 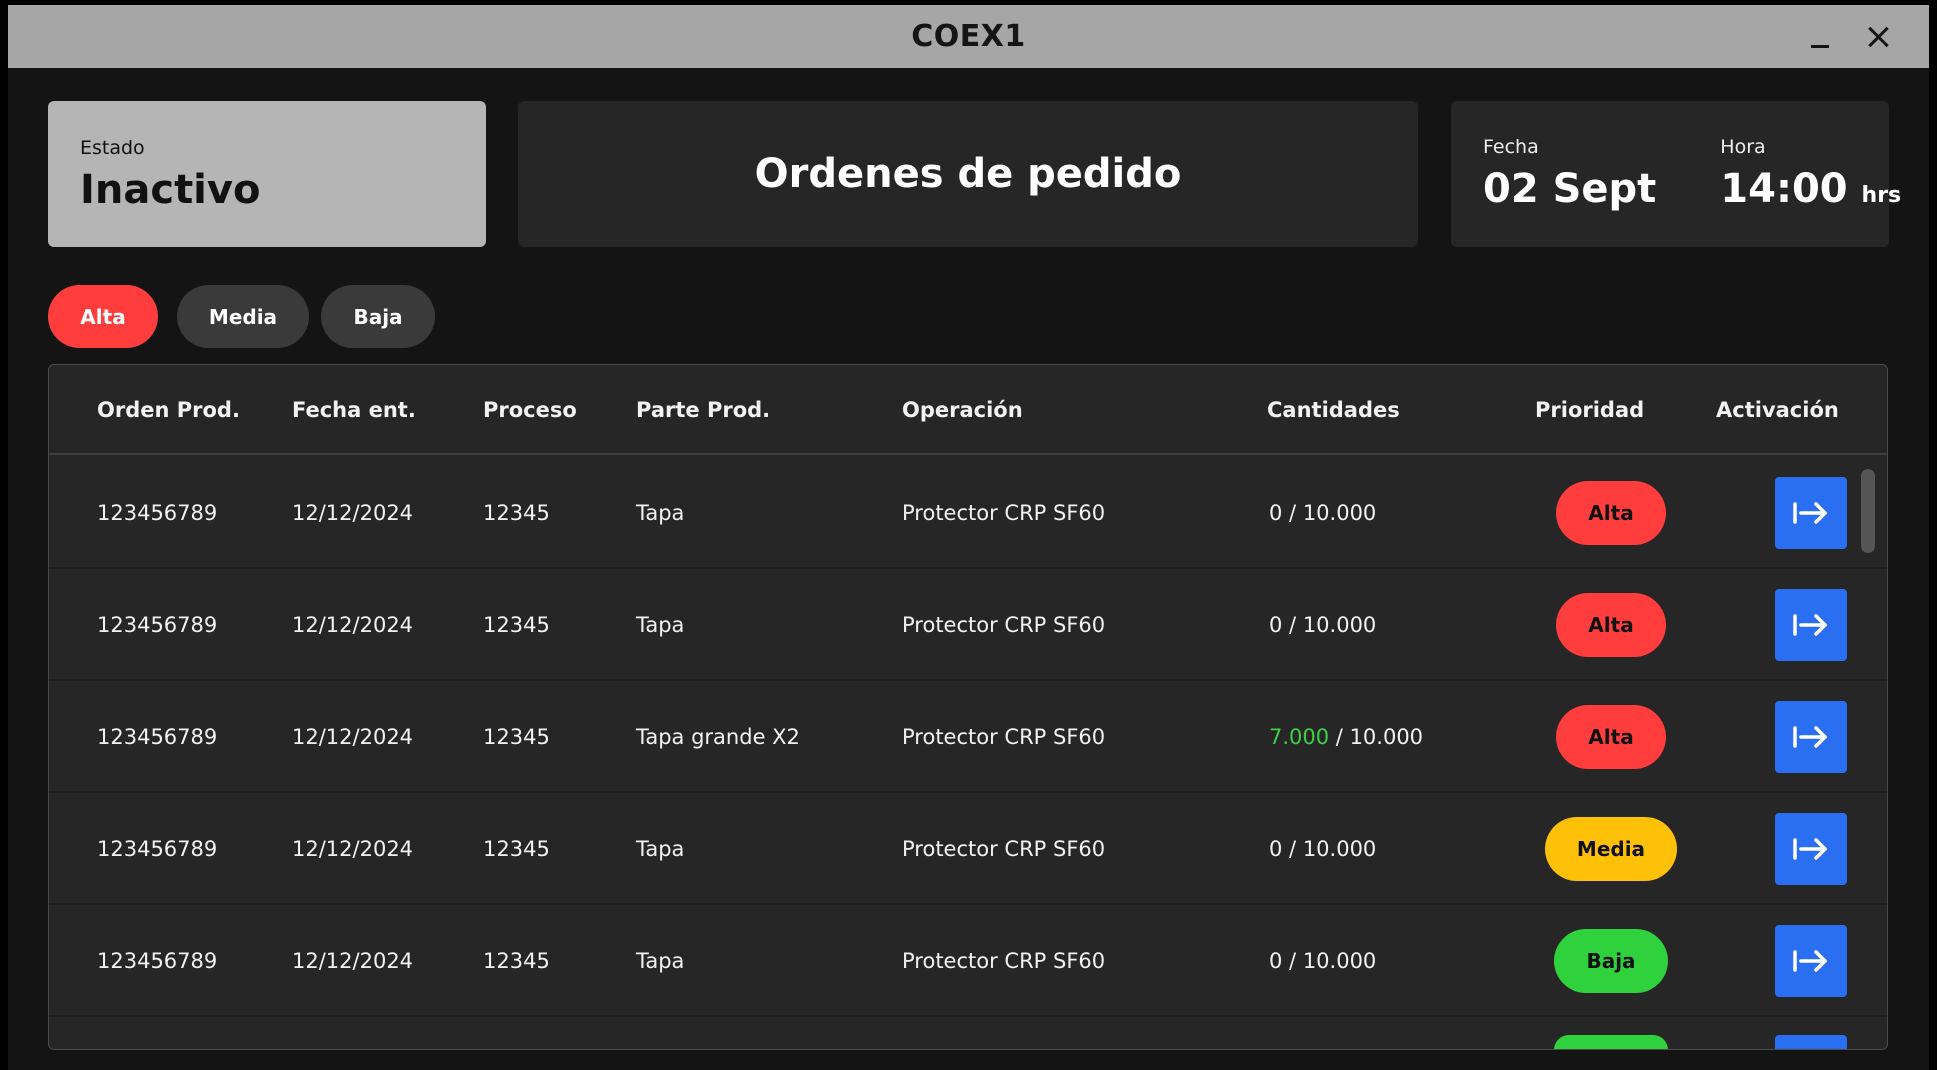 I want to click on minimize-button, so click(x=1820, y=37).